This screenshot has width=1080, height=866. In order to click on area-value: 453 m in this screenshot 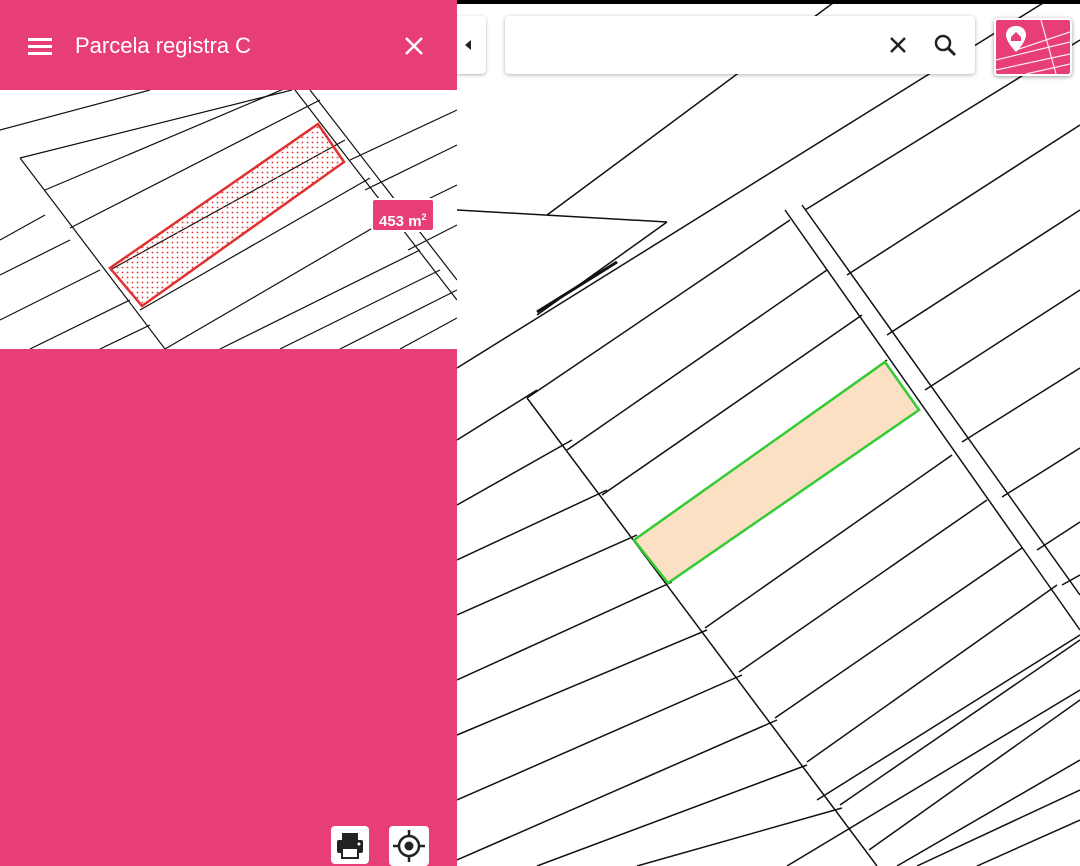, I will do `click(400, 221)`.